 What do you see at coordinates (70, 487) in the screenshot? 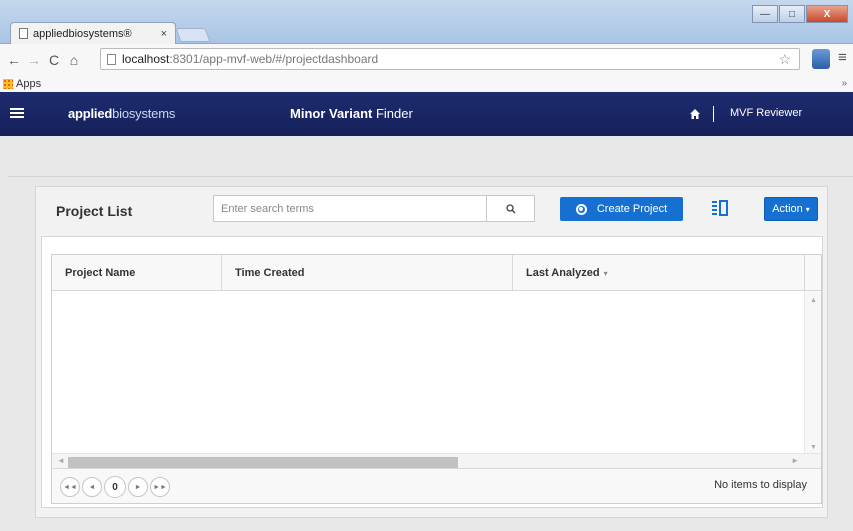
I see `first-page-button: ◄◄` at bounding box center [70, 487].